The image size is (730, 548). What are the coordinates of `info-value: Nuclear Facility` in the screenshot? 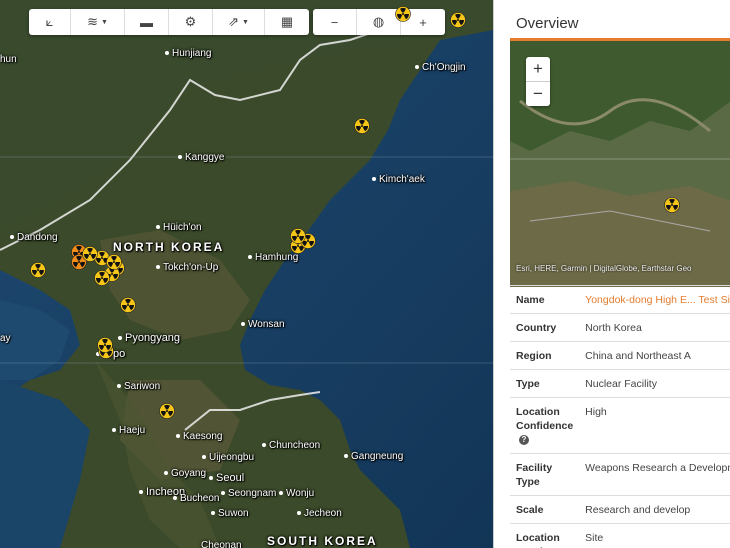 It's located at (654, 383).